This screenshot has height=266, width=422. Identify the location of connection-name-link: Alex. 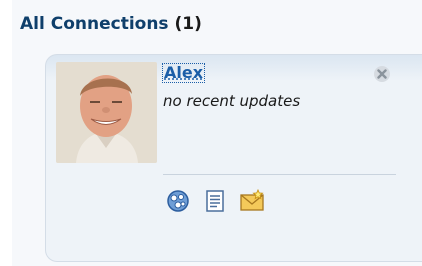
(183, 73).